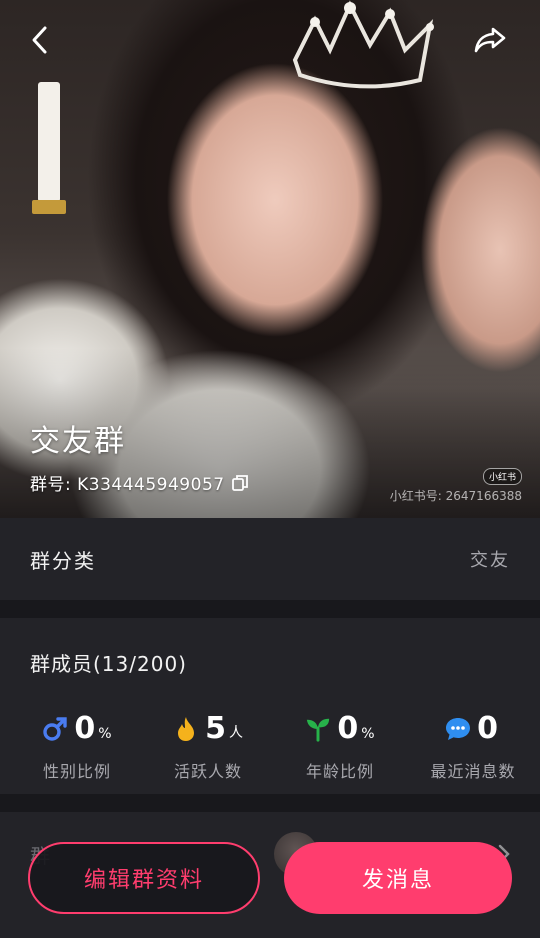 The image size is (540, 938). What do you see at coordinates (49, 142) in the screenshot?
I see `candle-decoration` at bounding box center [49, 142].